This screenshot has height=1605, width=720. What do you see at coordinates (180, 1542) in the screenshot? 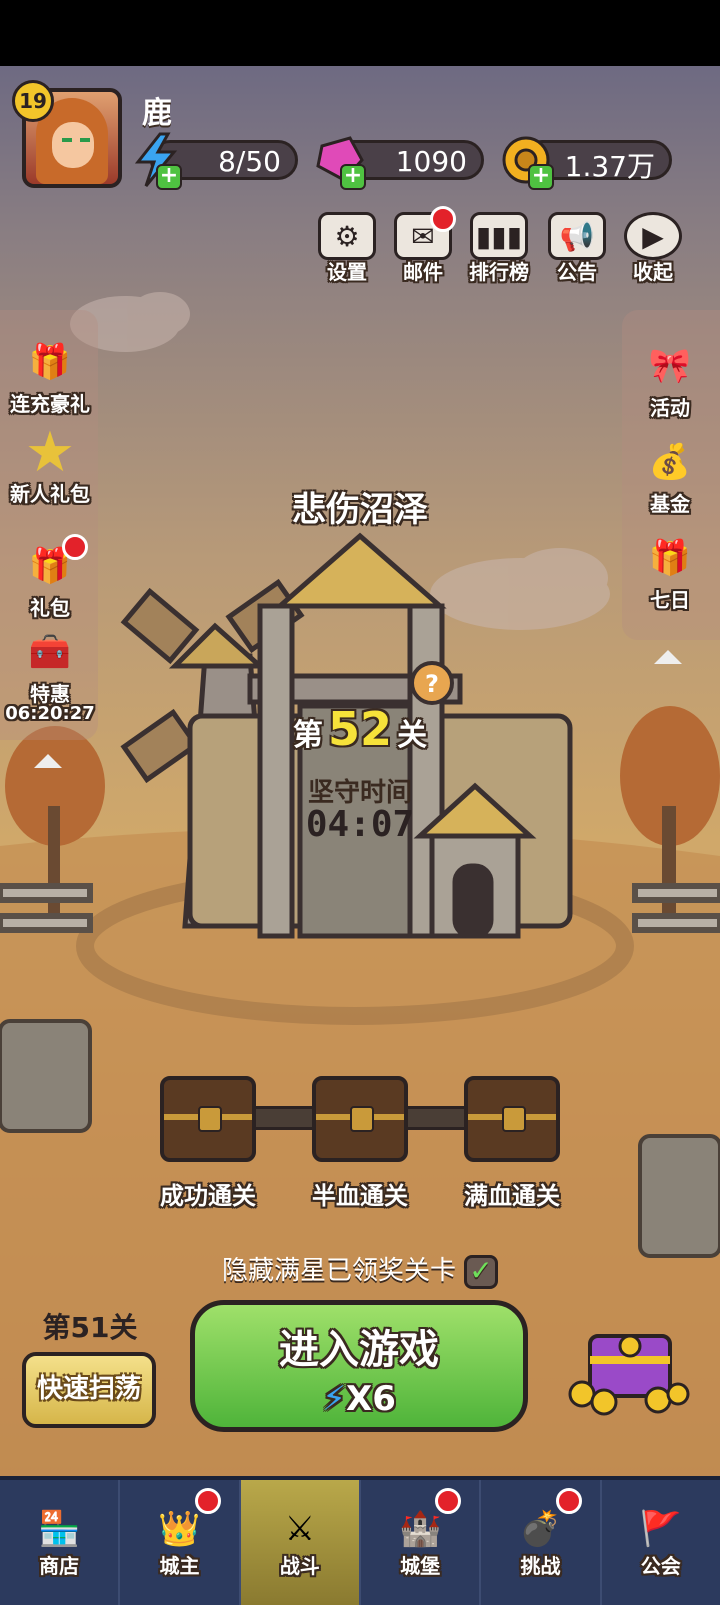
I see `nav-lord: 👑 城主` at bounding box center [180, 1542].